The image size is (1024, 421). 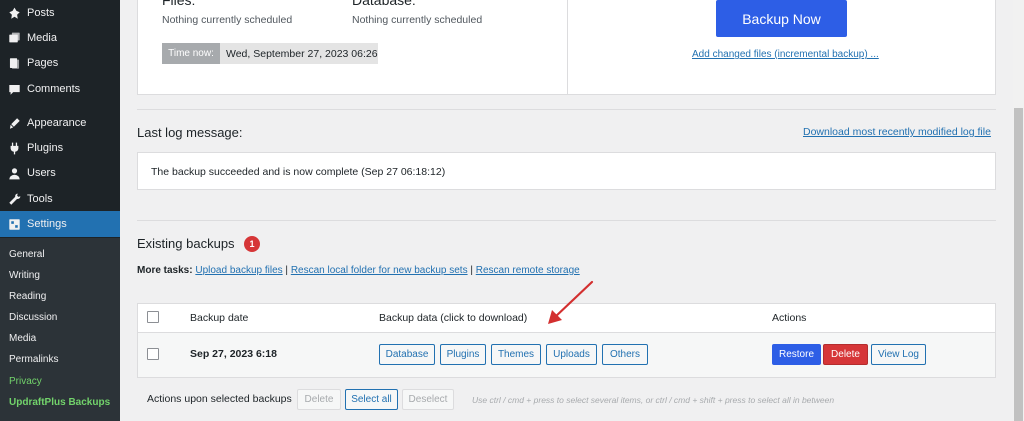 What do you see at coordinates (238, 270) in the screenshot?
I see `upload-backup-files-link: Upload backup files` at bounding box center [238, 270].